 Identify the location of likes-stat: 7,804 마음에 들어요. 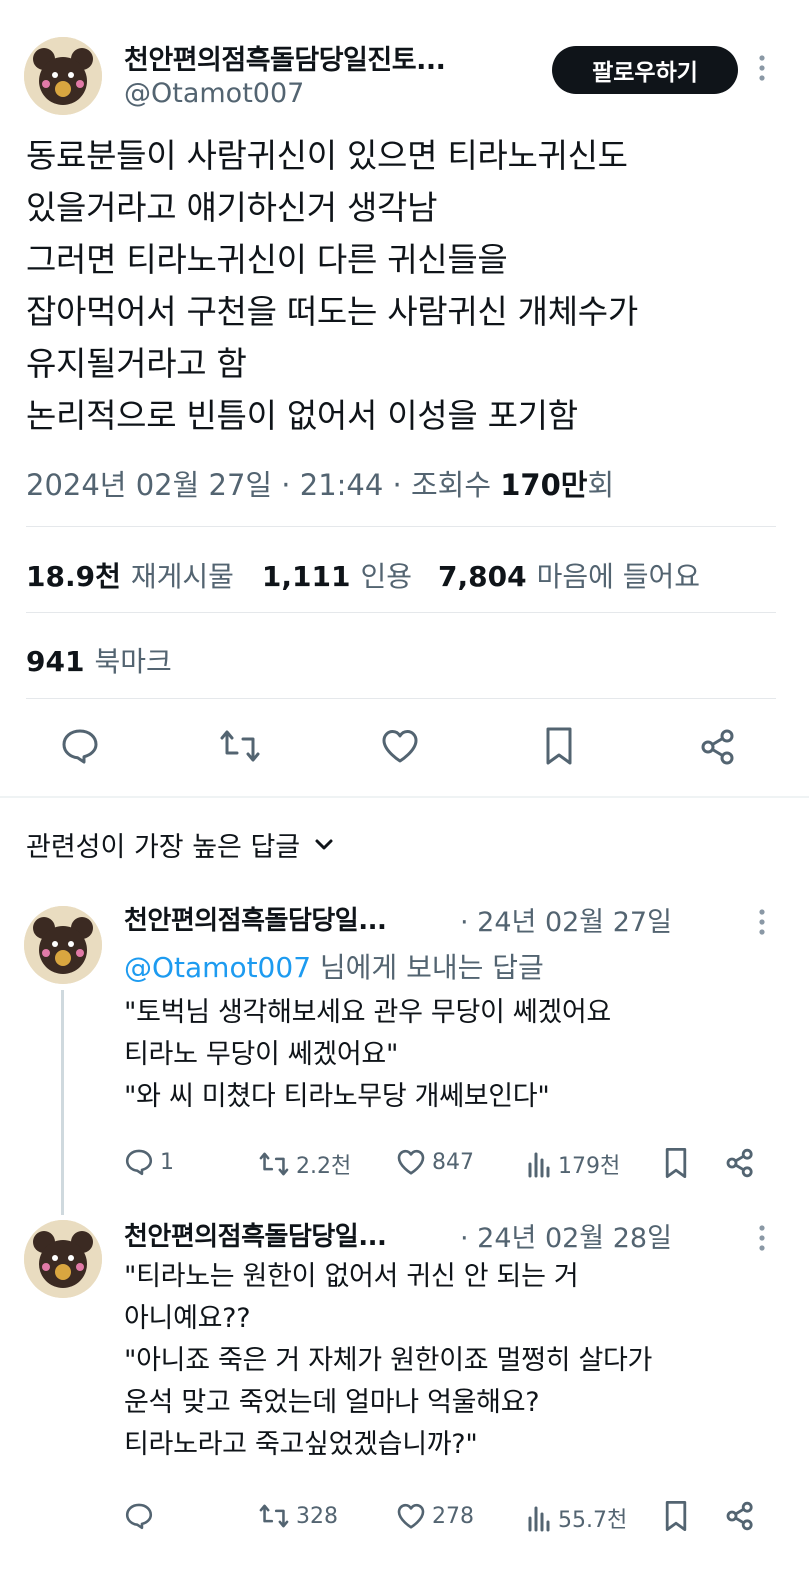
(569, 575).